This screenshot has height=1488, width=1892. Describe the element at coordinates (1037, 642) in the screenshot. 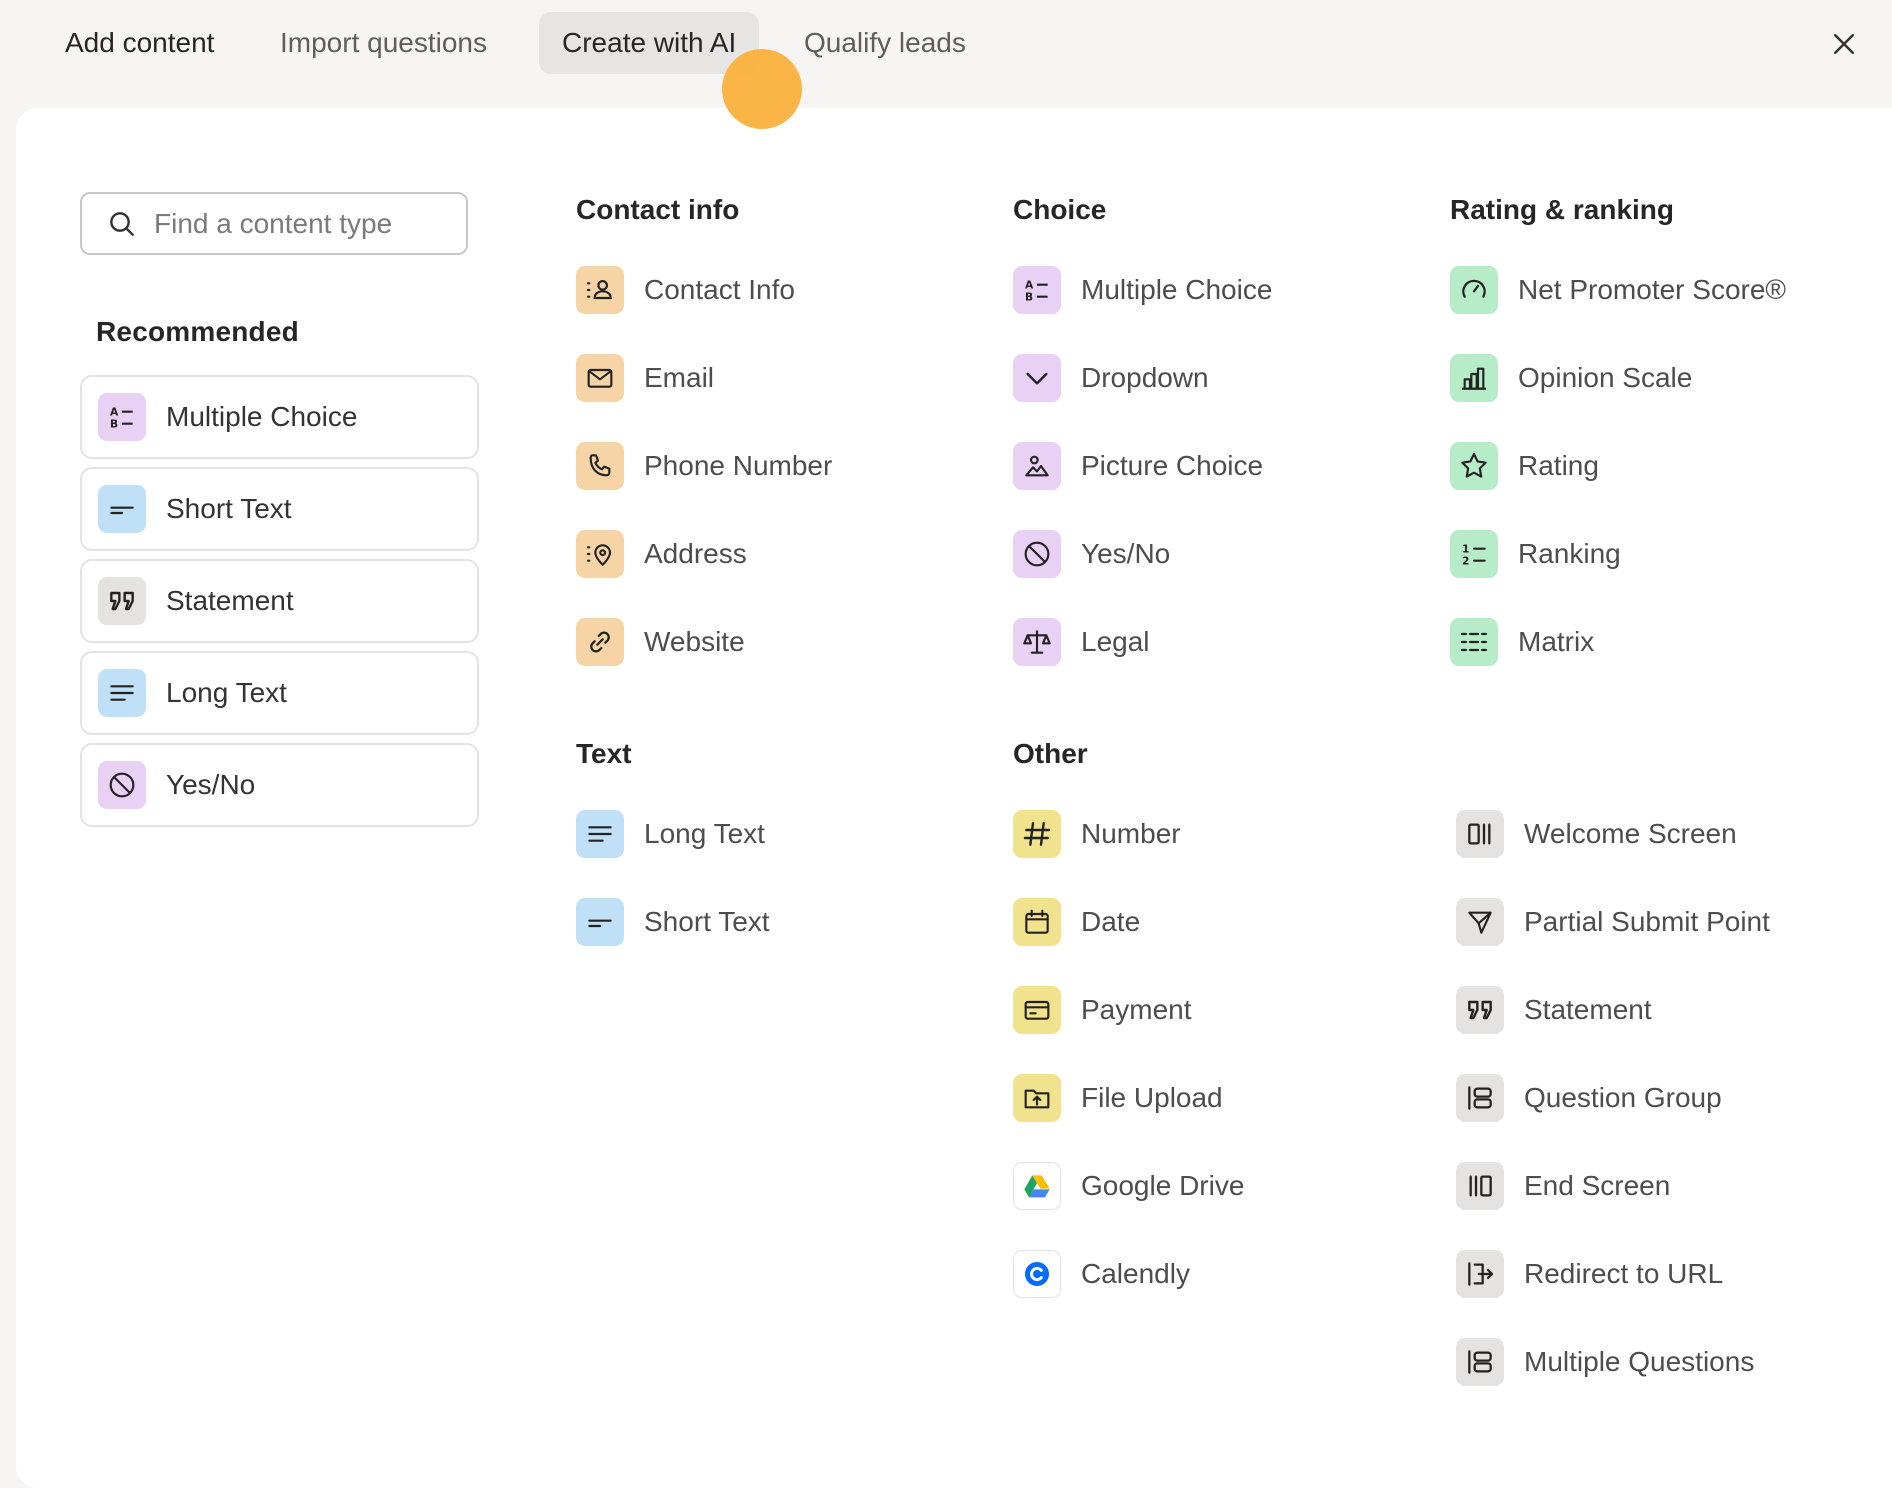

I see `scales-icon` at that location.